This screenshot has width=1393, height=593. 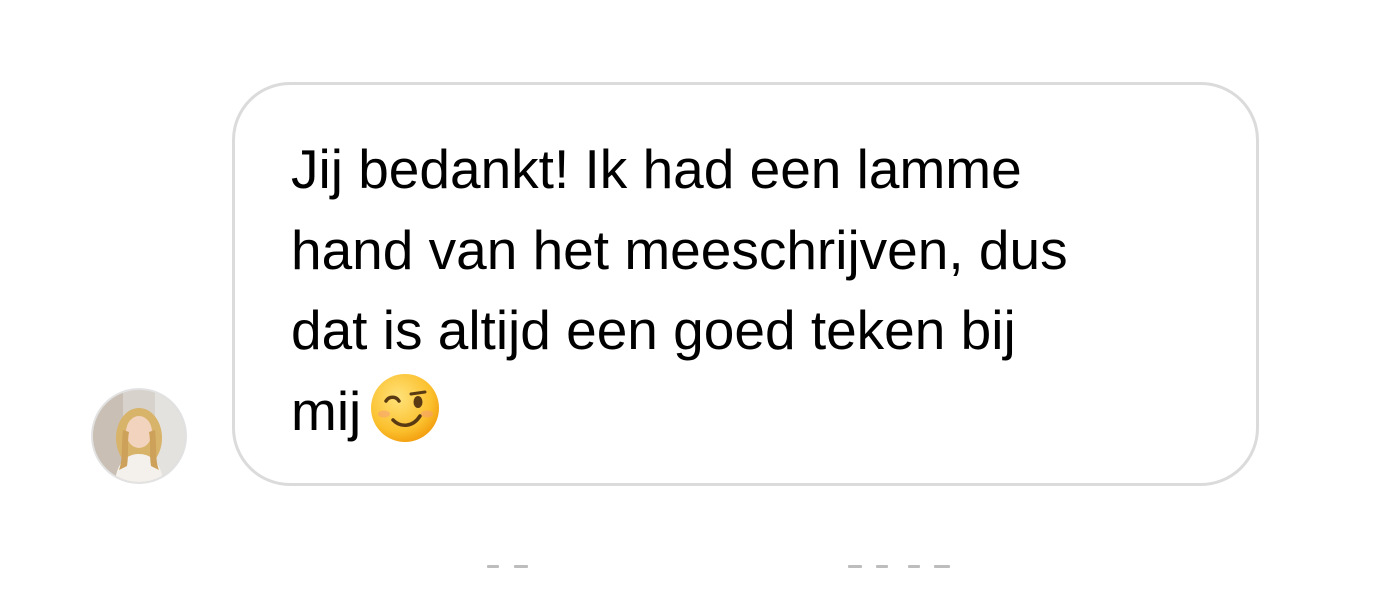 I want to click on avatar-photo, so click(x=139, y=436).